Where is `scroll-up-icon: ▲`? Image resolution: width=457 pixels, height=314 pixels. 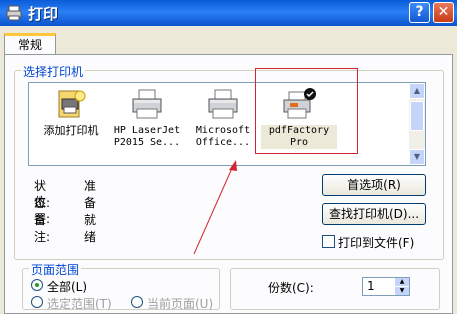 scroll-up-icon: ▲ is located at coordinates (417, 91).